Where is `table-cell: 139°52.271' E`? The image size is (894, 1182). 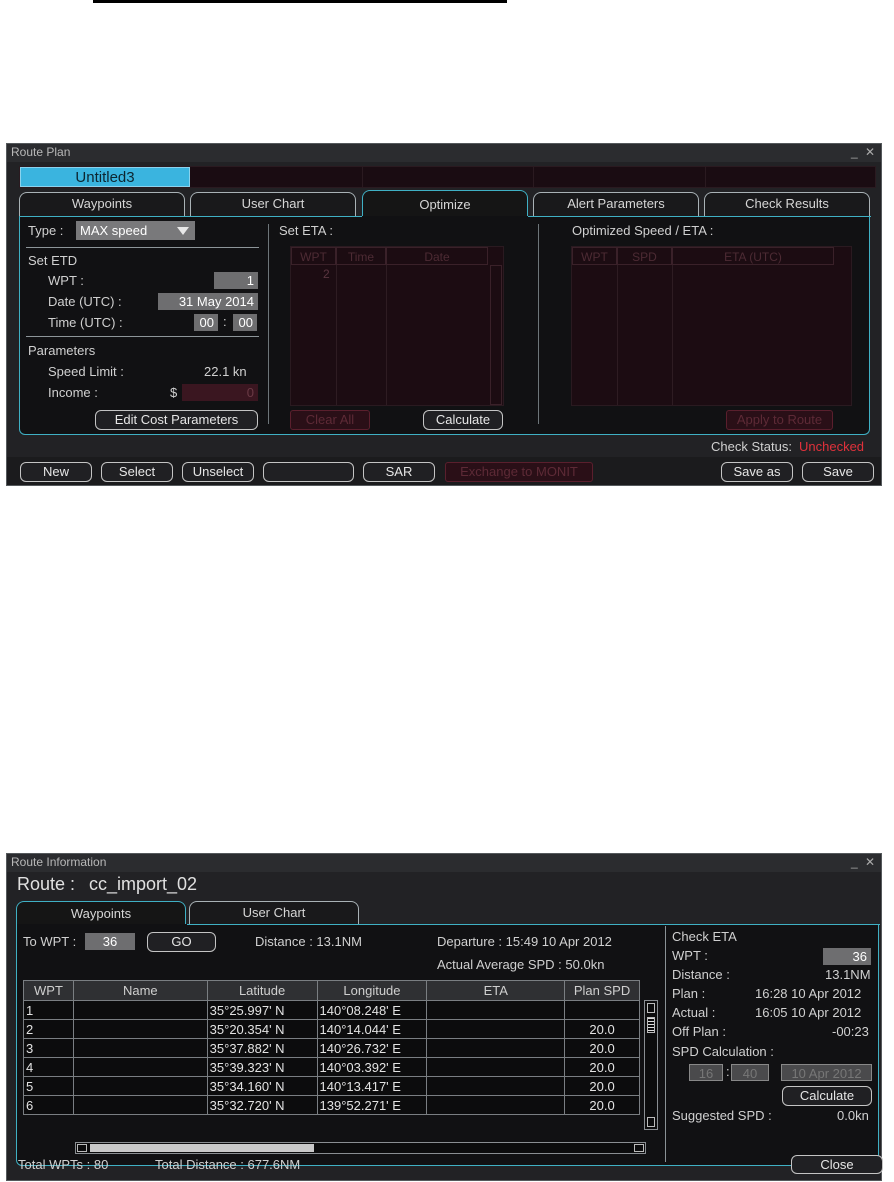
table-cell: 139°52.271' E is located at coordinates (372, 1105).